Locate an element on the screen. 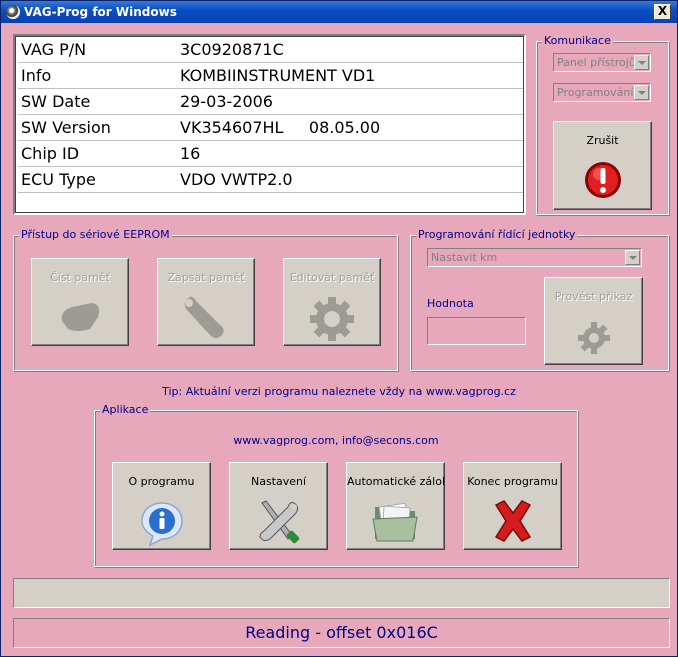  settings-button: Nastavení is located at coordinates (278, 506).